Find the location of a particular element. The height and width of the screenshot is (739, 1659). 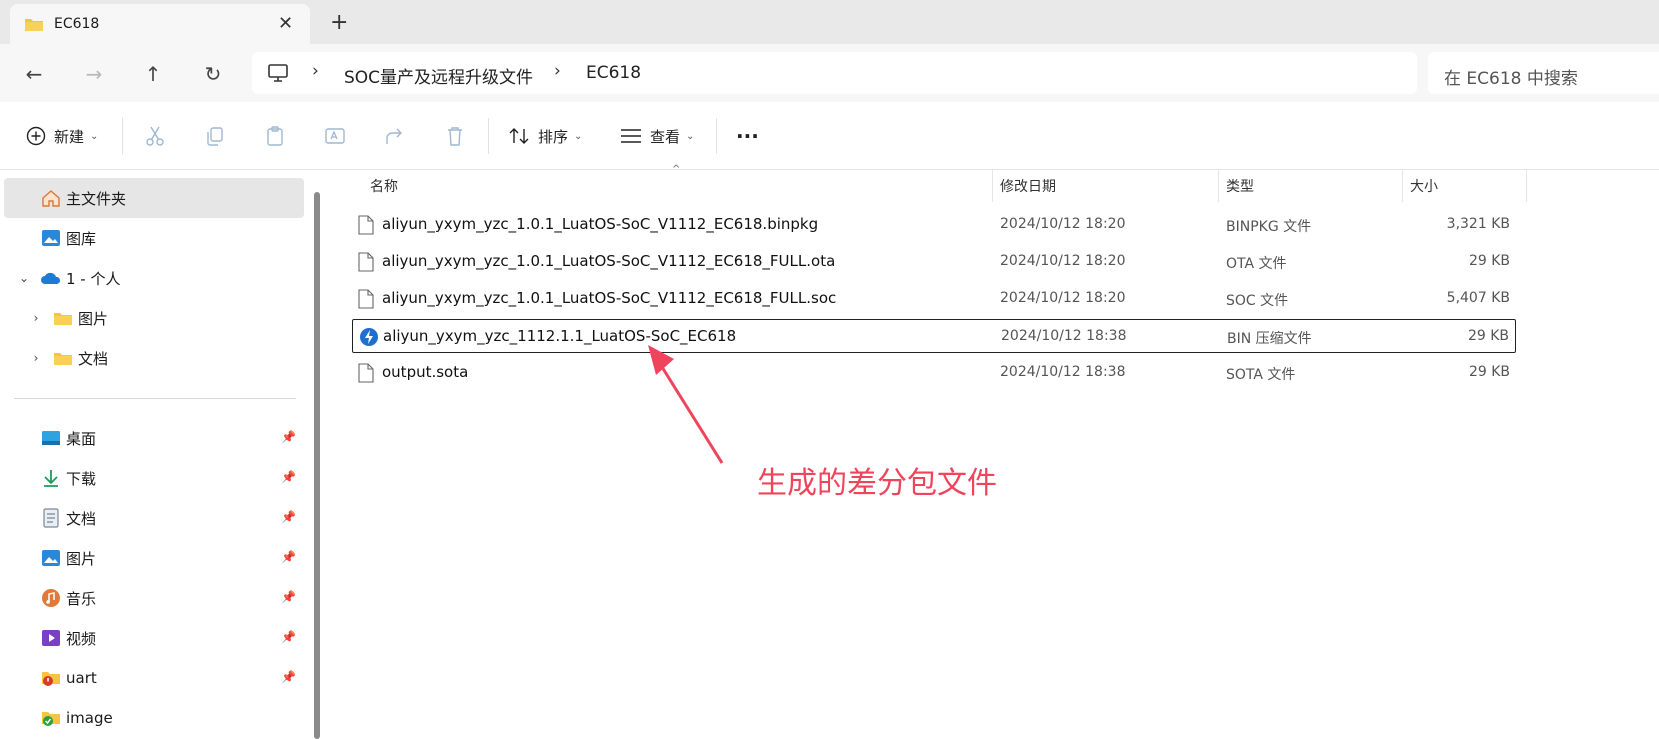

forward-icon: → is located at coordinates (94, 74).